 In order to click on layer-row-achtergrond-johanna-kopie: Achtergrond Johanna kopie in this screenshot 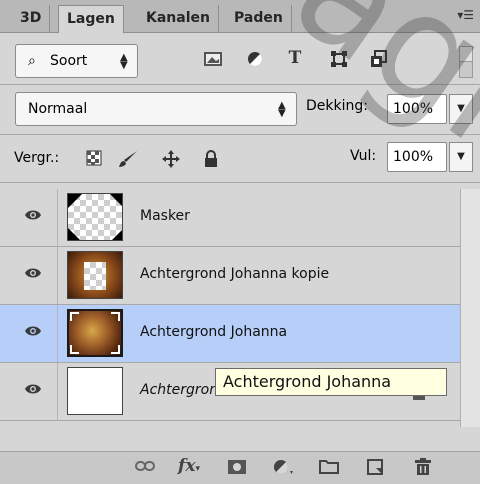, I will do `click(230, 276)`.